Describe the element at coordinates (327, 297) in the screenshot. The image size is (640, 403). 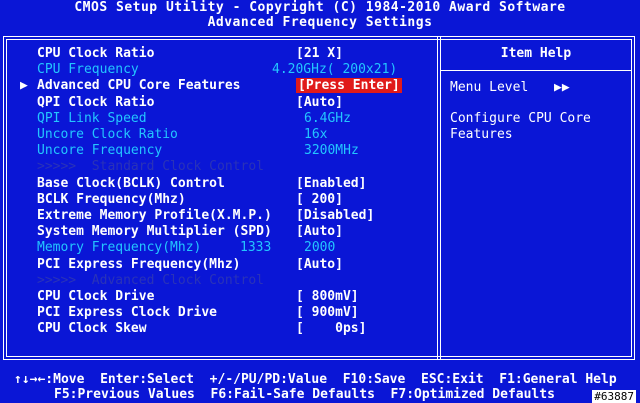
I see `setting-value: [ 800mV]` at that location.